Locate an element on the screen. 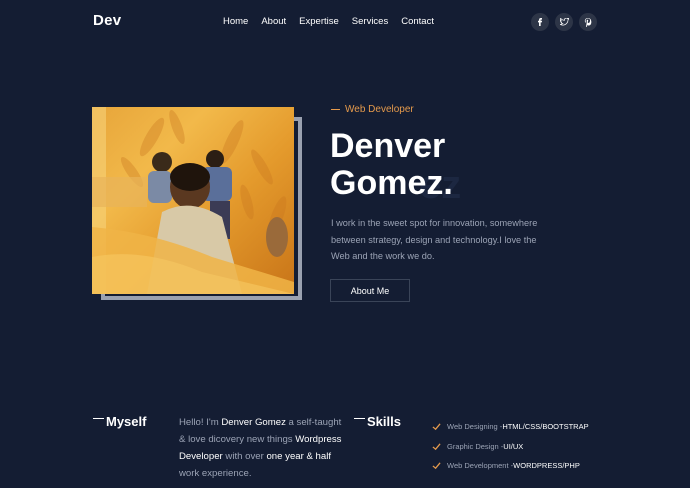 This screenshot has height=488, width=690. hero-pretitle: Web Developer is located at coordinates (372, 109).